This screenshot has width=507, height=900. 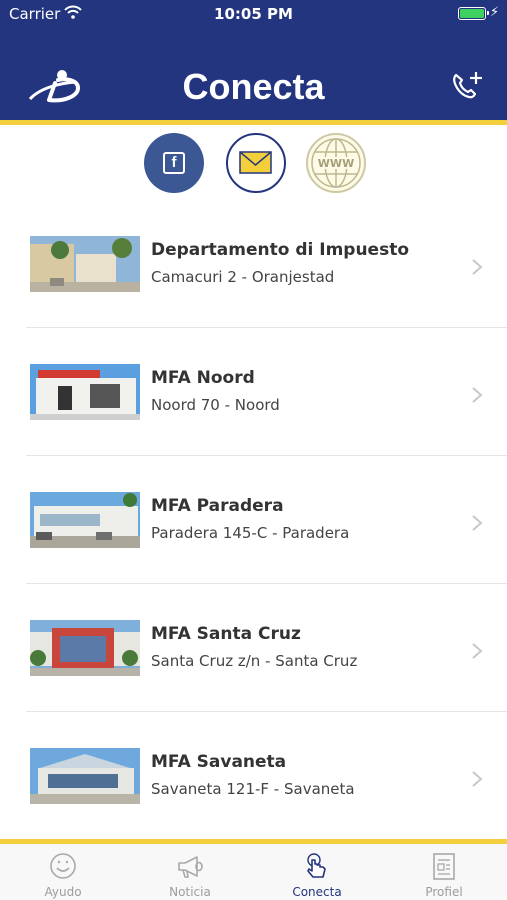 What do you see at coordinates (253, 60) in the screenshot?
I see `app-header: Carrier 10:05 PM ⚡ Conecta` at bounding box center [253, 60].